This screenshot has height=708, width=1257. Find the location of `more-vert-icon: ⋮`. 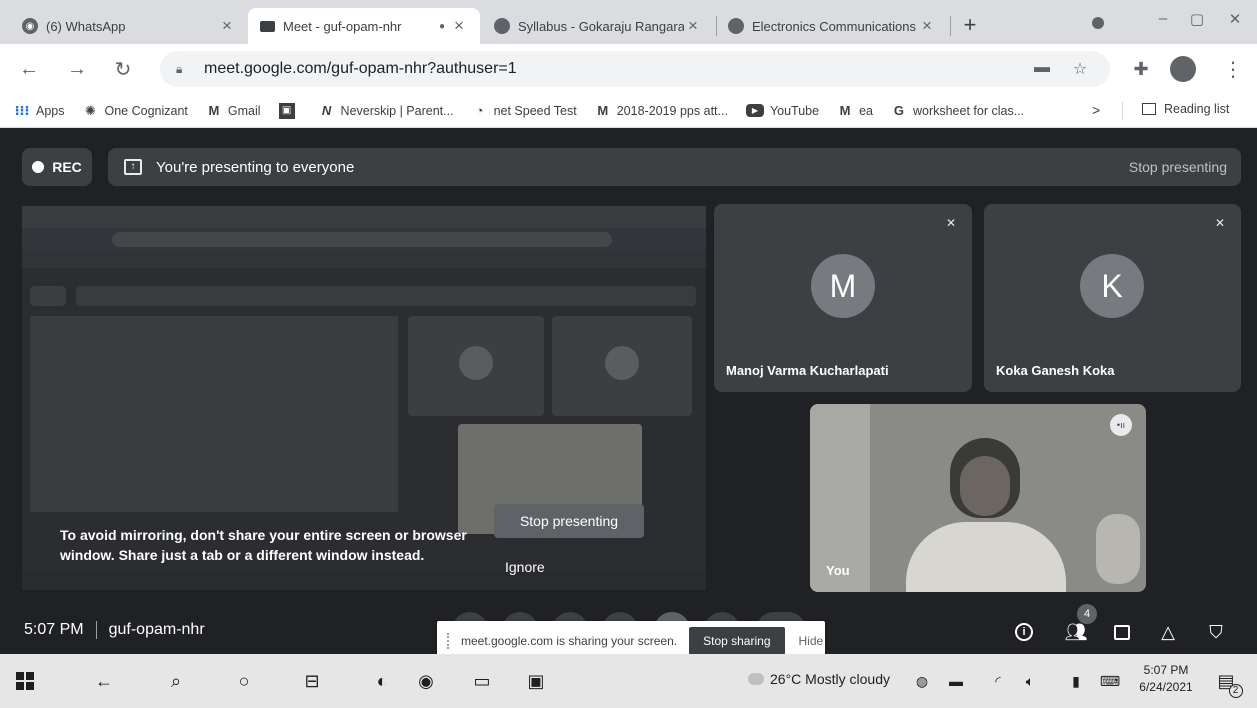

more-vert-icon: ⋮ is located at coordinates (1233, 69).